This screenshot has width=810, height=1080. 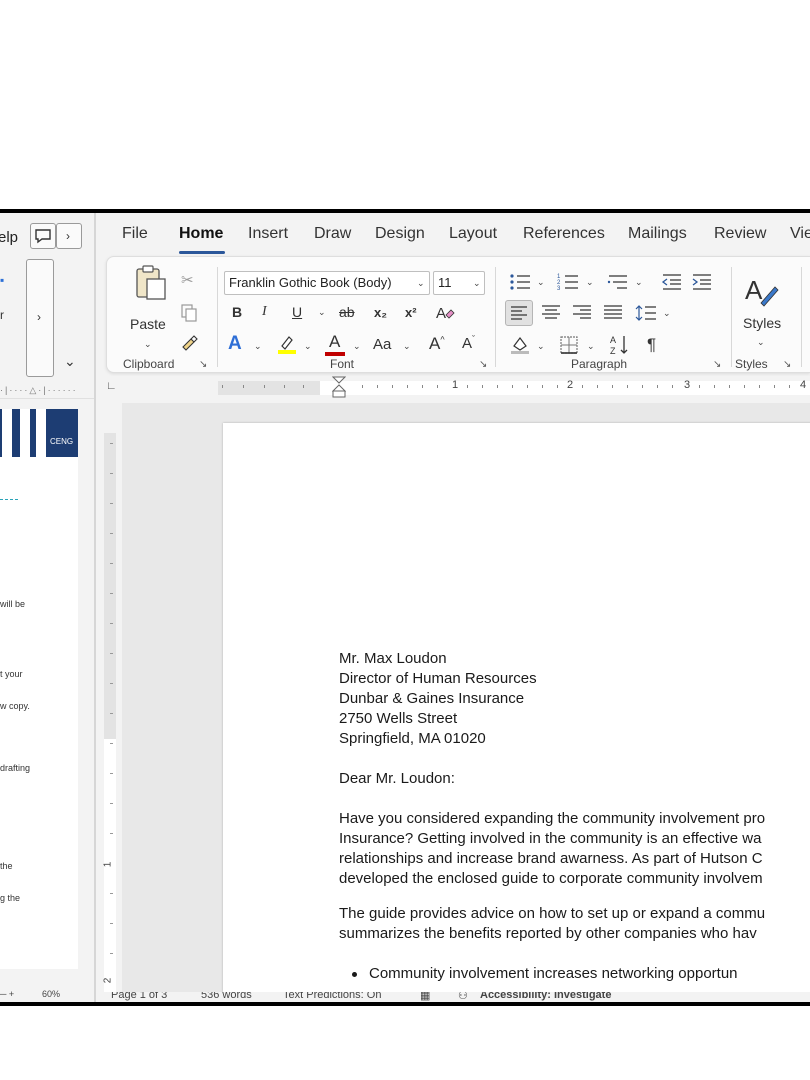 What do you see at coordinates (651, 344) in the screenshot?
I see `show-formatting-marks-icon: ¶` at bounding box center [651, 344].